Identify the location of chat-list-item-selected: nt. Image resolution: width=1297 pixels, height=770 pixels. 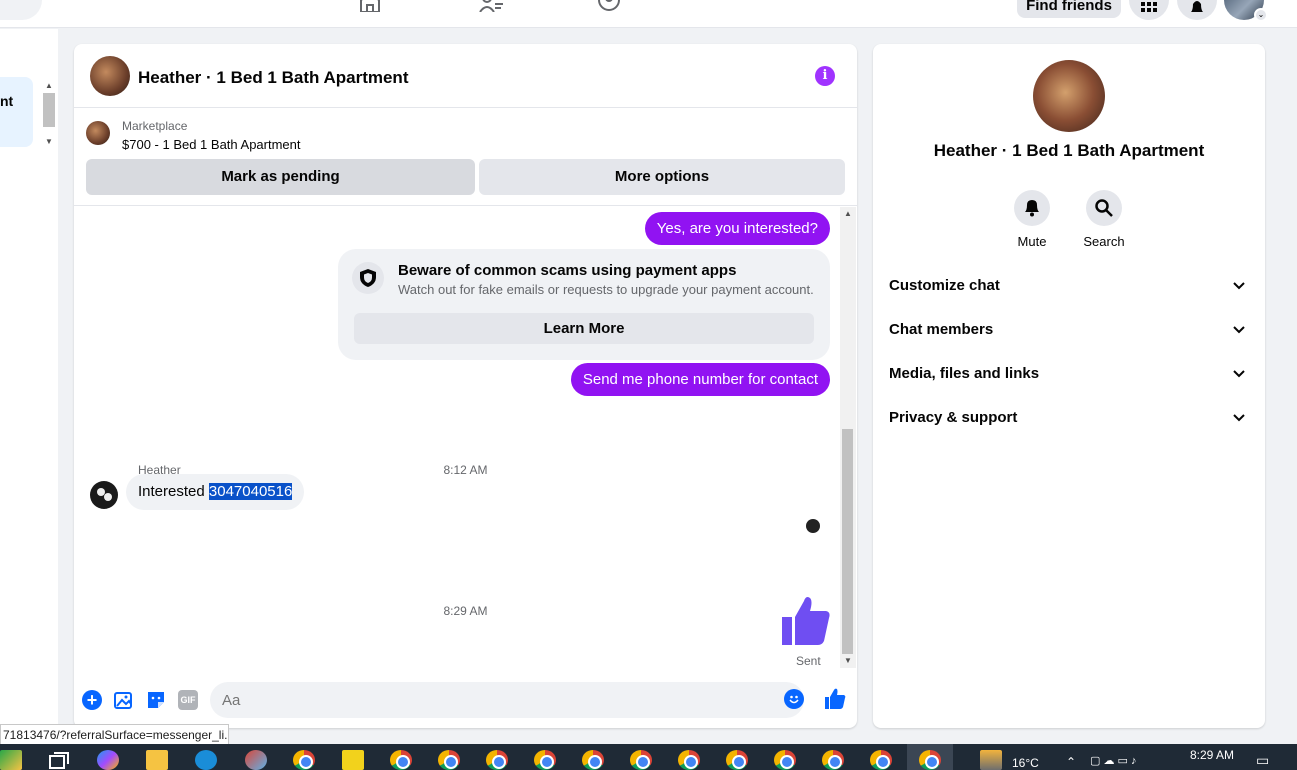
(16, 112).